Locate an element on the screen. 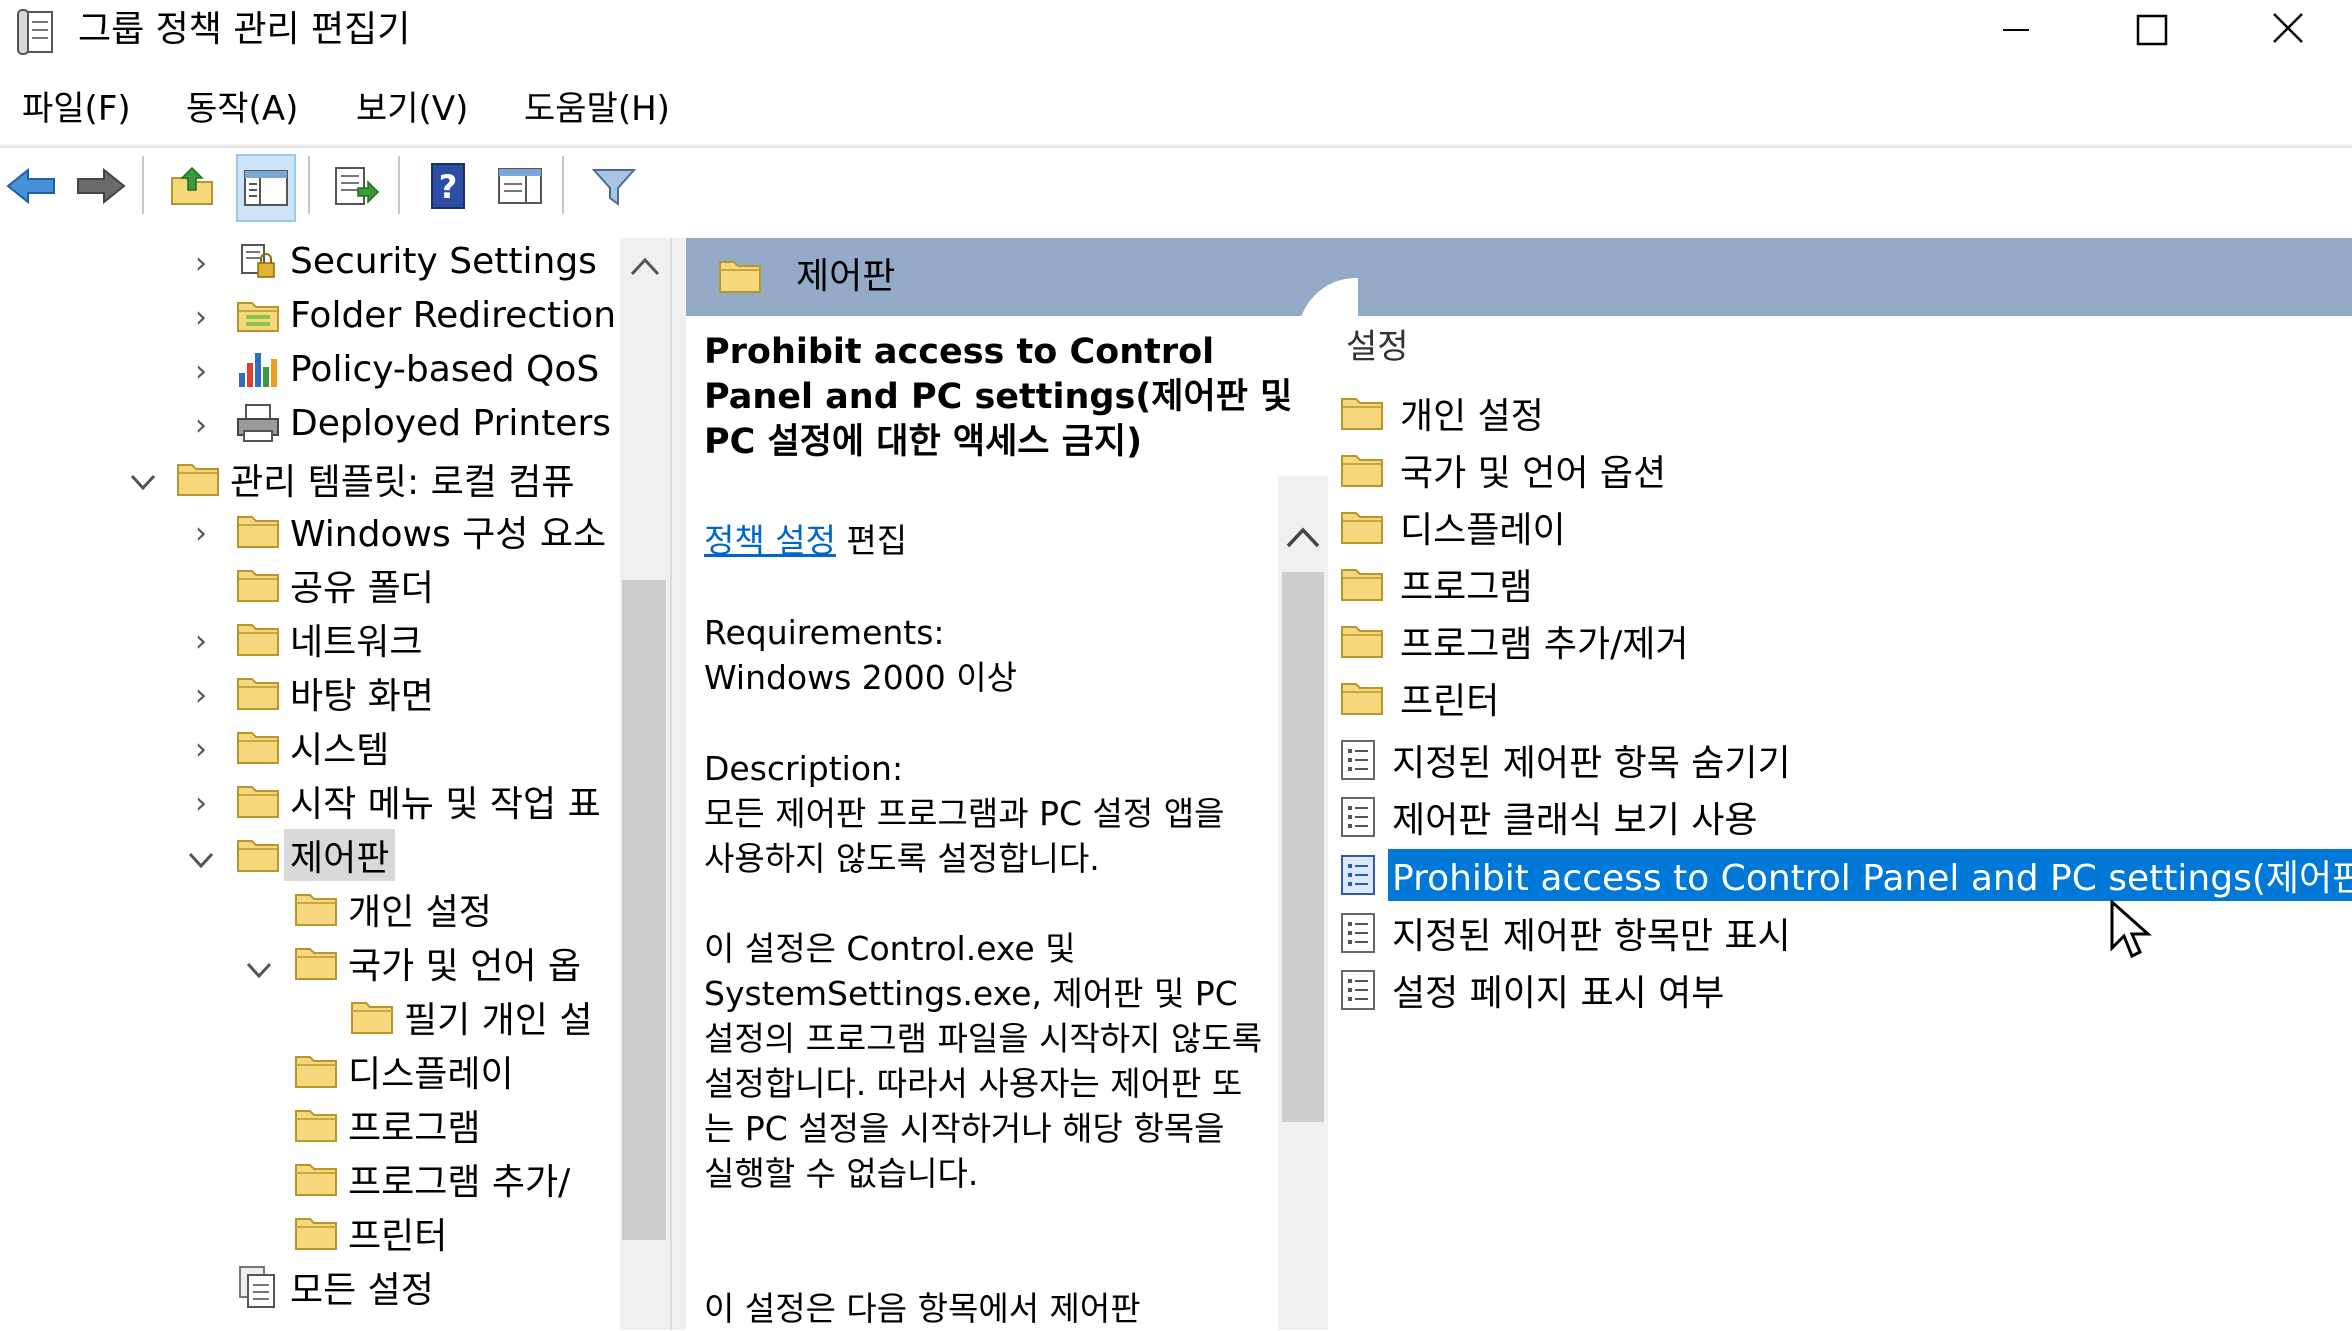 The image size is (2352, 1331). all-settings-icon is located at coordinates (257, 1287).